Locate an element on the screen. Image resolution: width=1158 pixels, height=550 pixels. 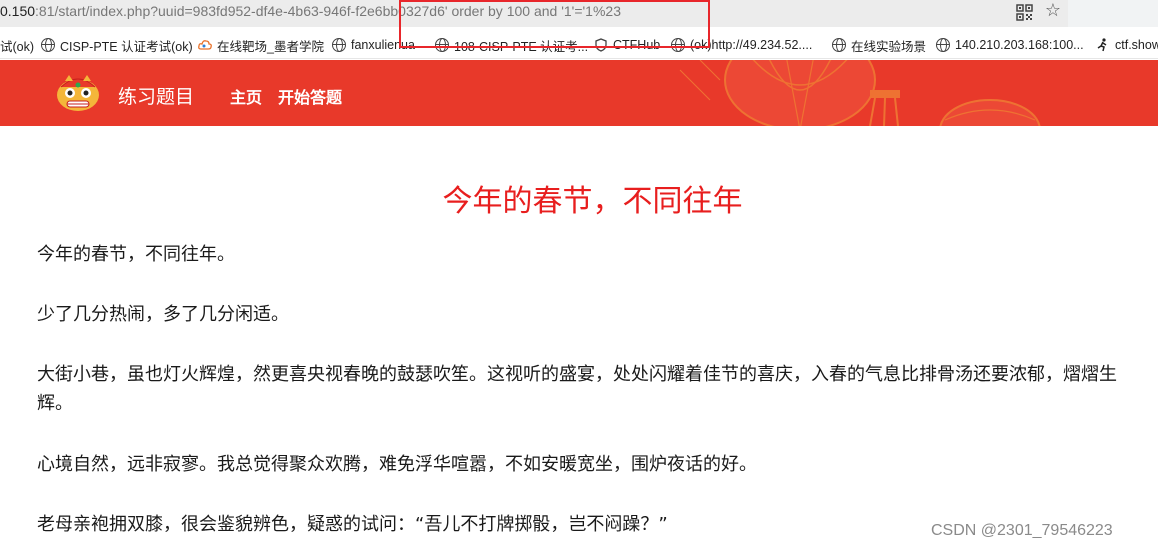
qr-code-icon is located at coordinates (1024, 12).